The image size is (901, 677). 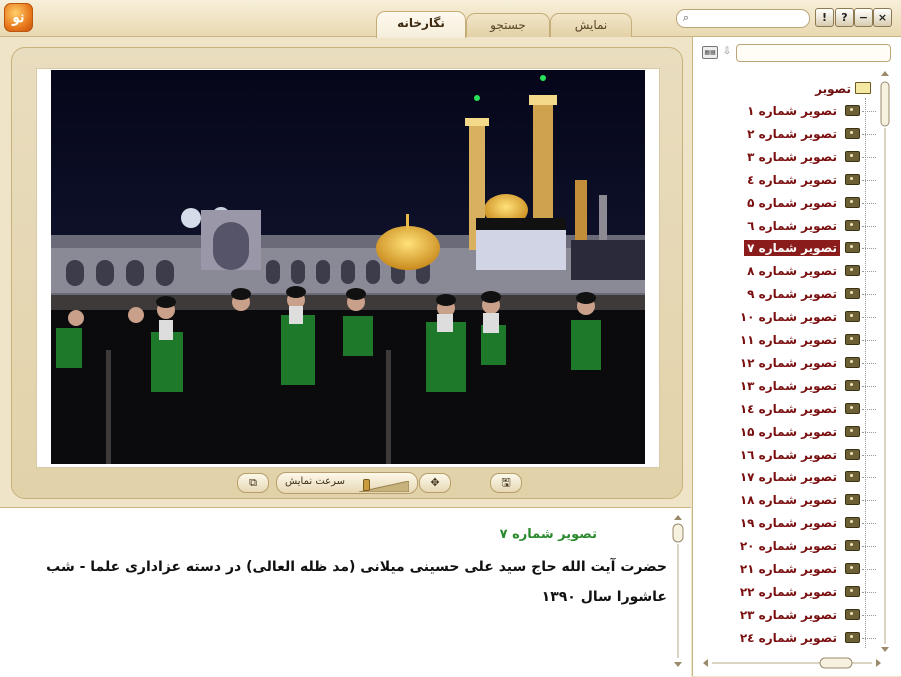 I want to click on tree-item-label: تصویر شماره ۲۲, so click(x=788, y=591).